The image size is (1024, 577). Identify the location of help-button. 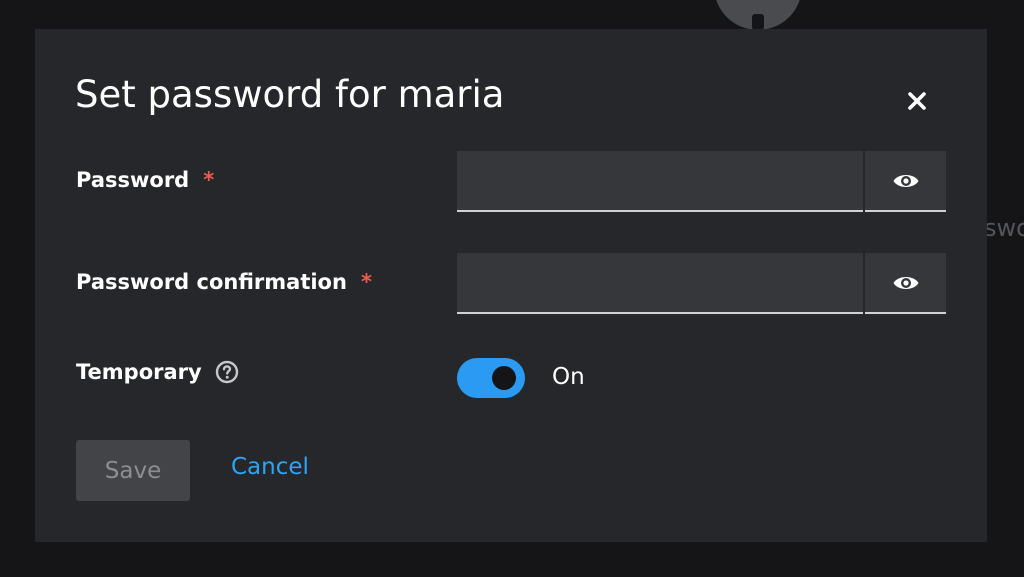
(227, 372).